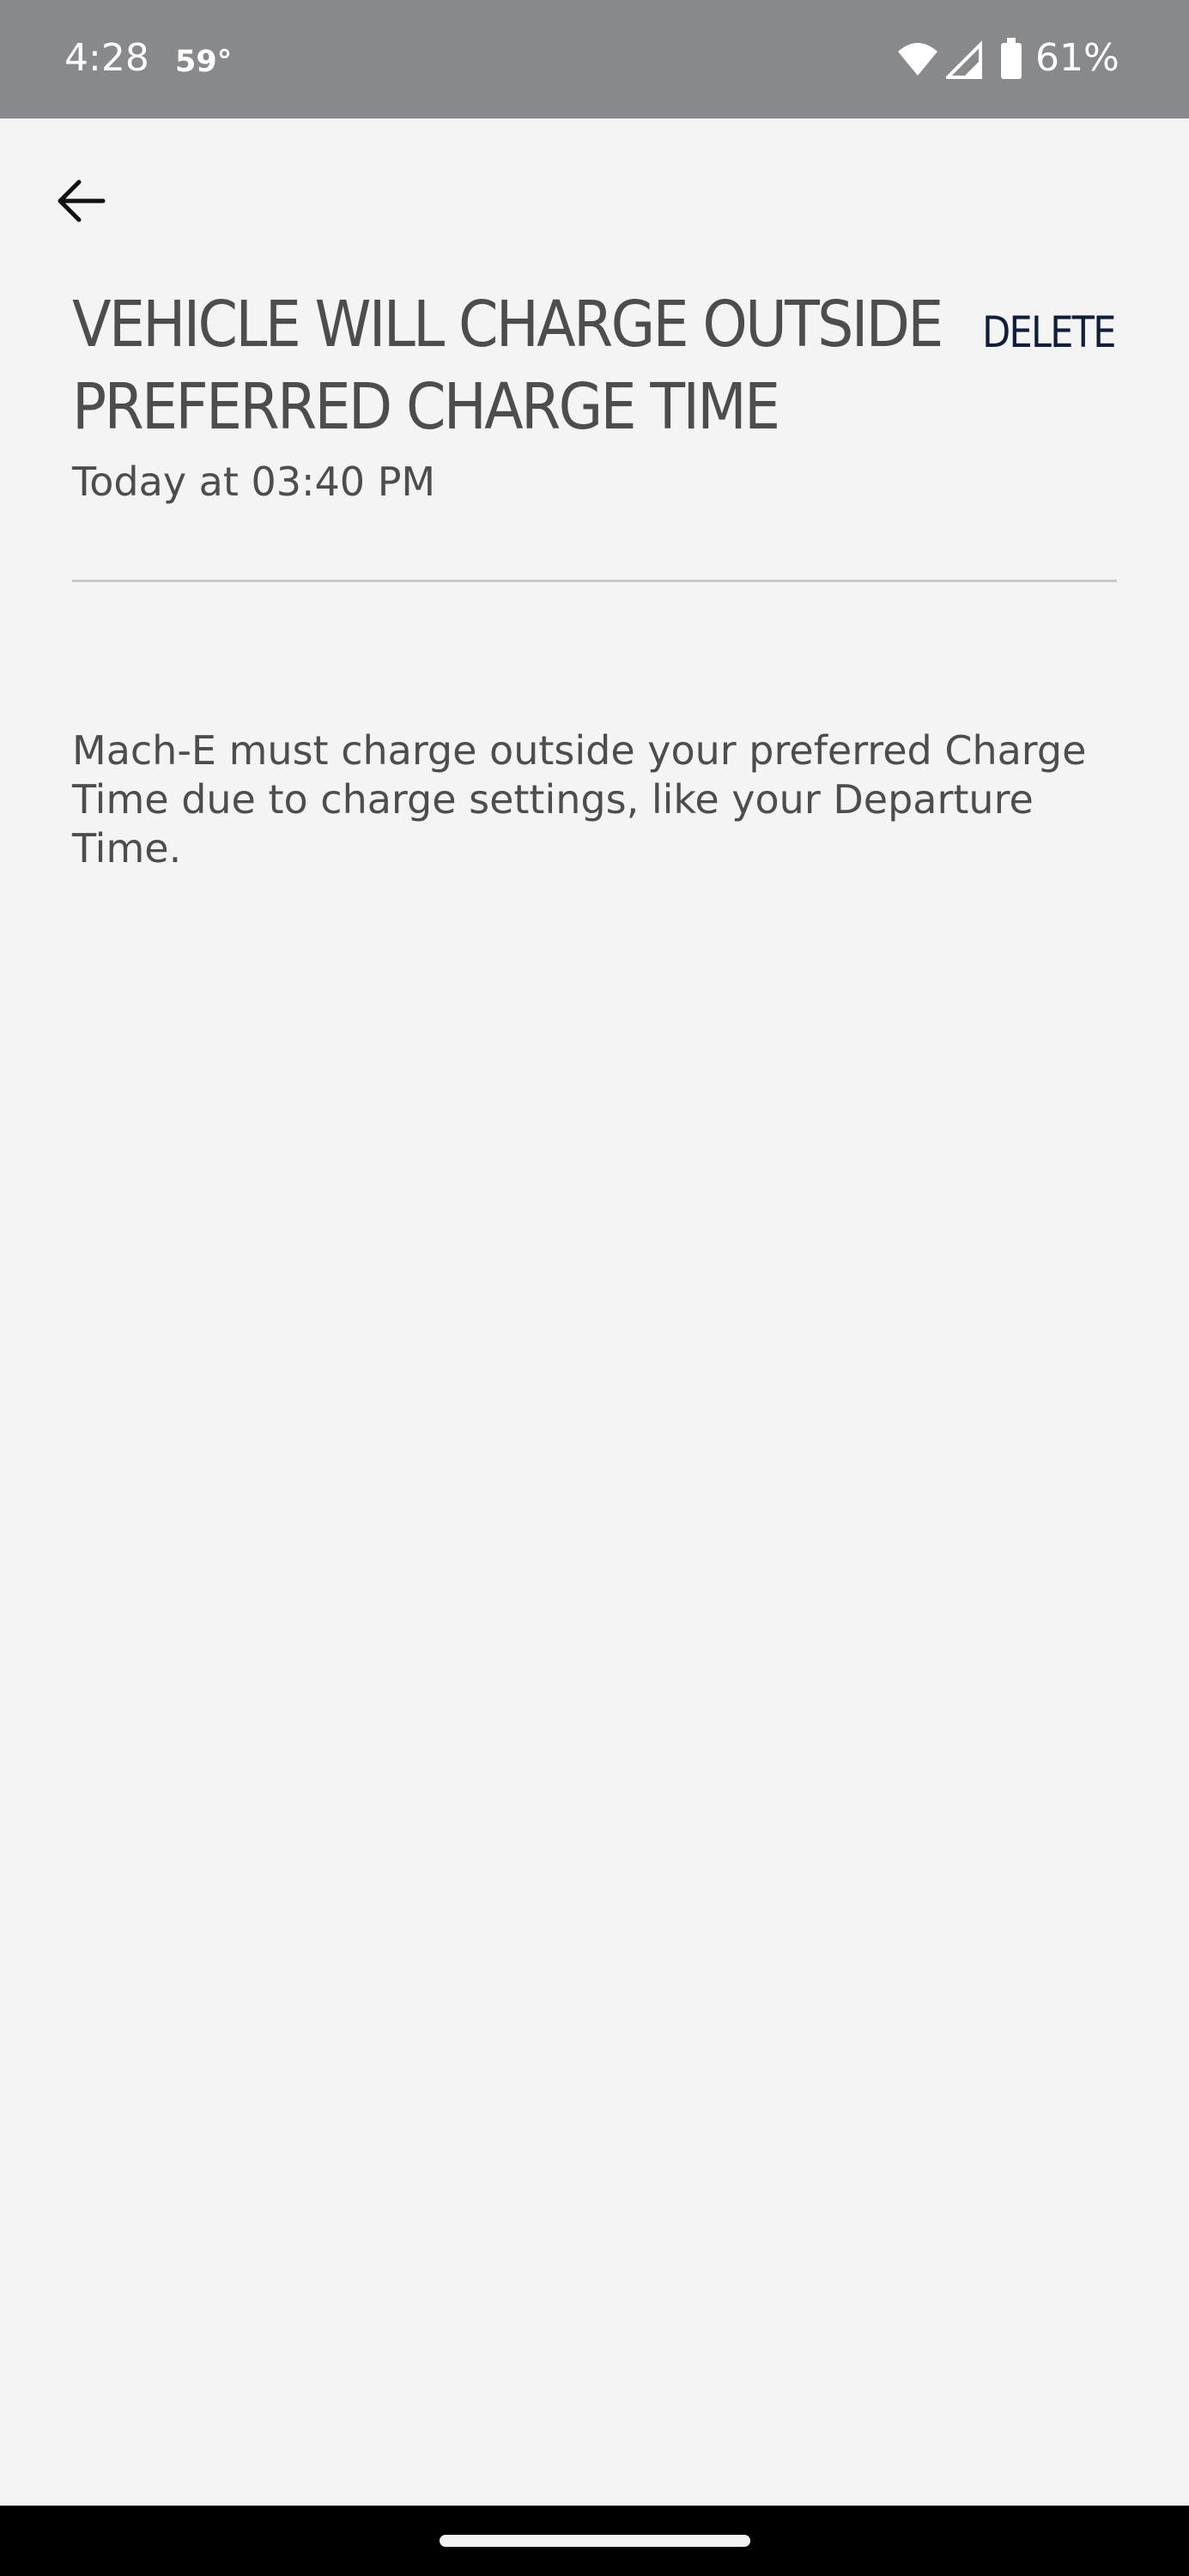 This screenshot has width=1189, height=2576. I want to click on notification-title-line-2: PREFERRED CHARGE TIME, so click(426, 407).